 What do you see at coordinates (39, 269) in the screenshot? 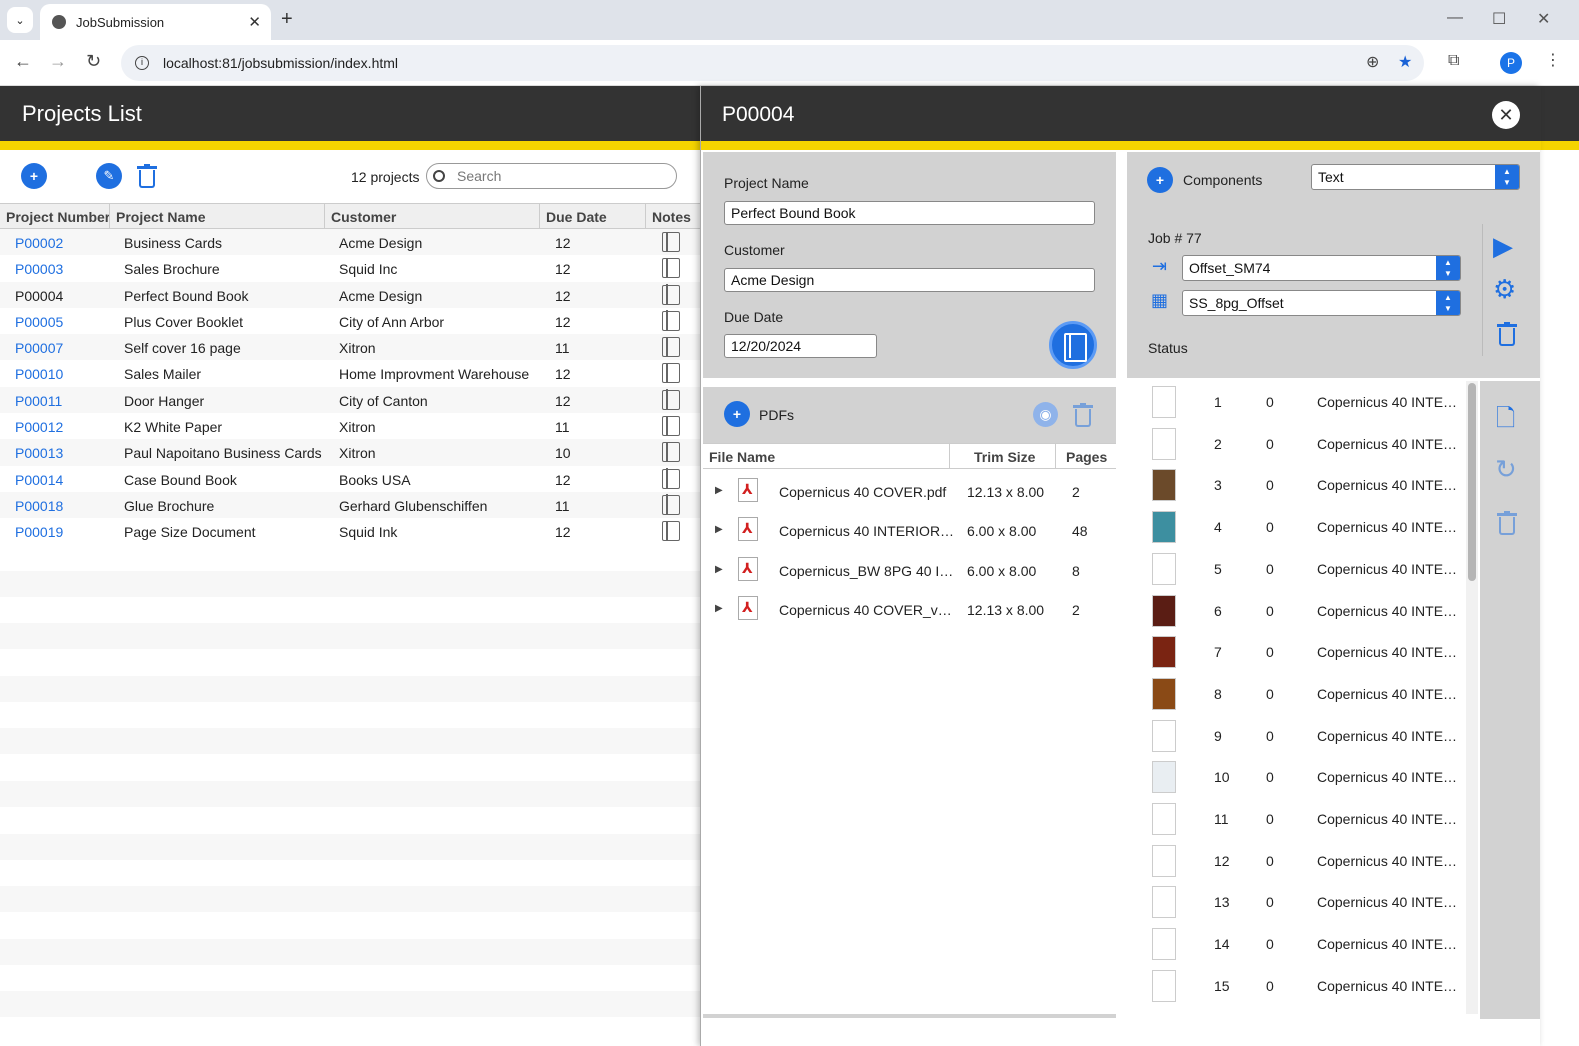
I see `project-number-link: P00003` at bounding box center [39, 269].